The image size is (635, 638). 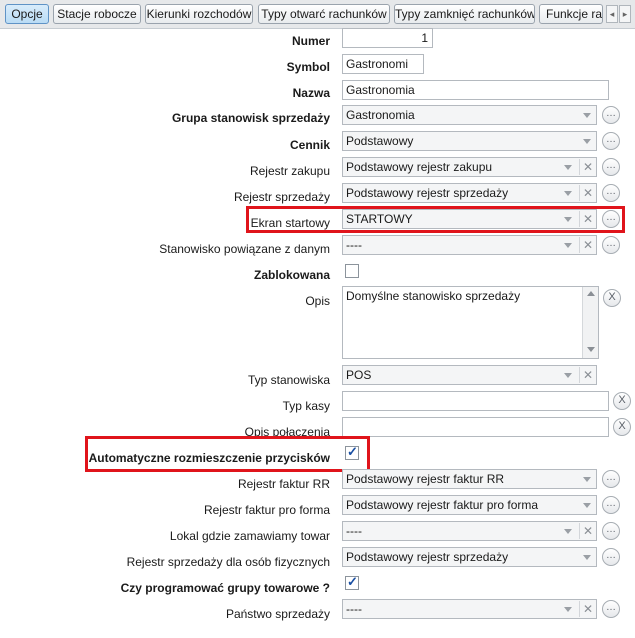 I want to click on grupy-towarowe-checkbox, so click(x=352, y=582).